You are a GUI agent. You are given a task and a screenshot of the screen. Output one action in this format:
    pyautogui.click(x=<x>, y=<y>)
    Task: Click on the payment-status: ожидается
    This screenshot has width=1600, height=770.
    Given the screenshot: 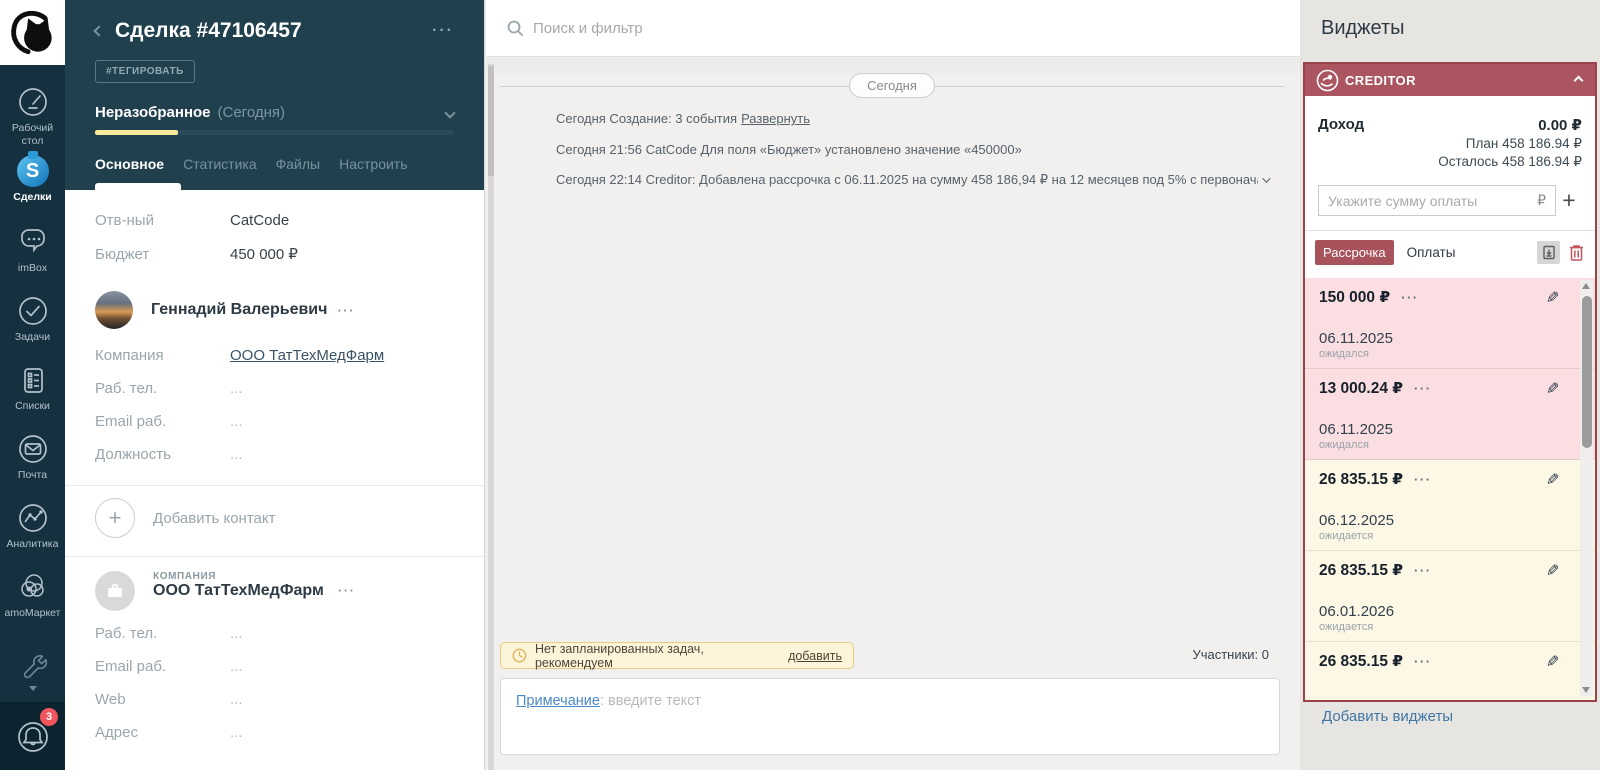 What is the action you would take?
    pyautogui.click(x=1346, y=627)
    